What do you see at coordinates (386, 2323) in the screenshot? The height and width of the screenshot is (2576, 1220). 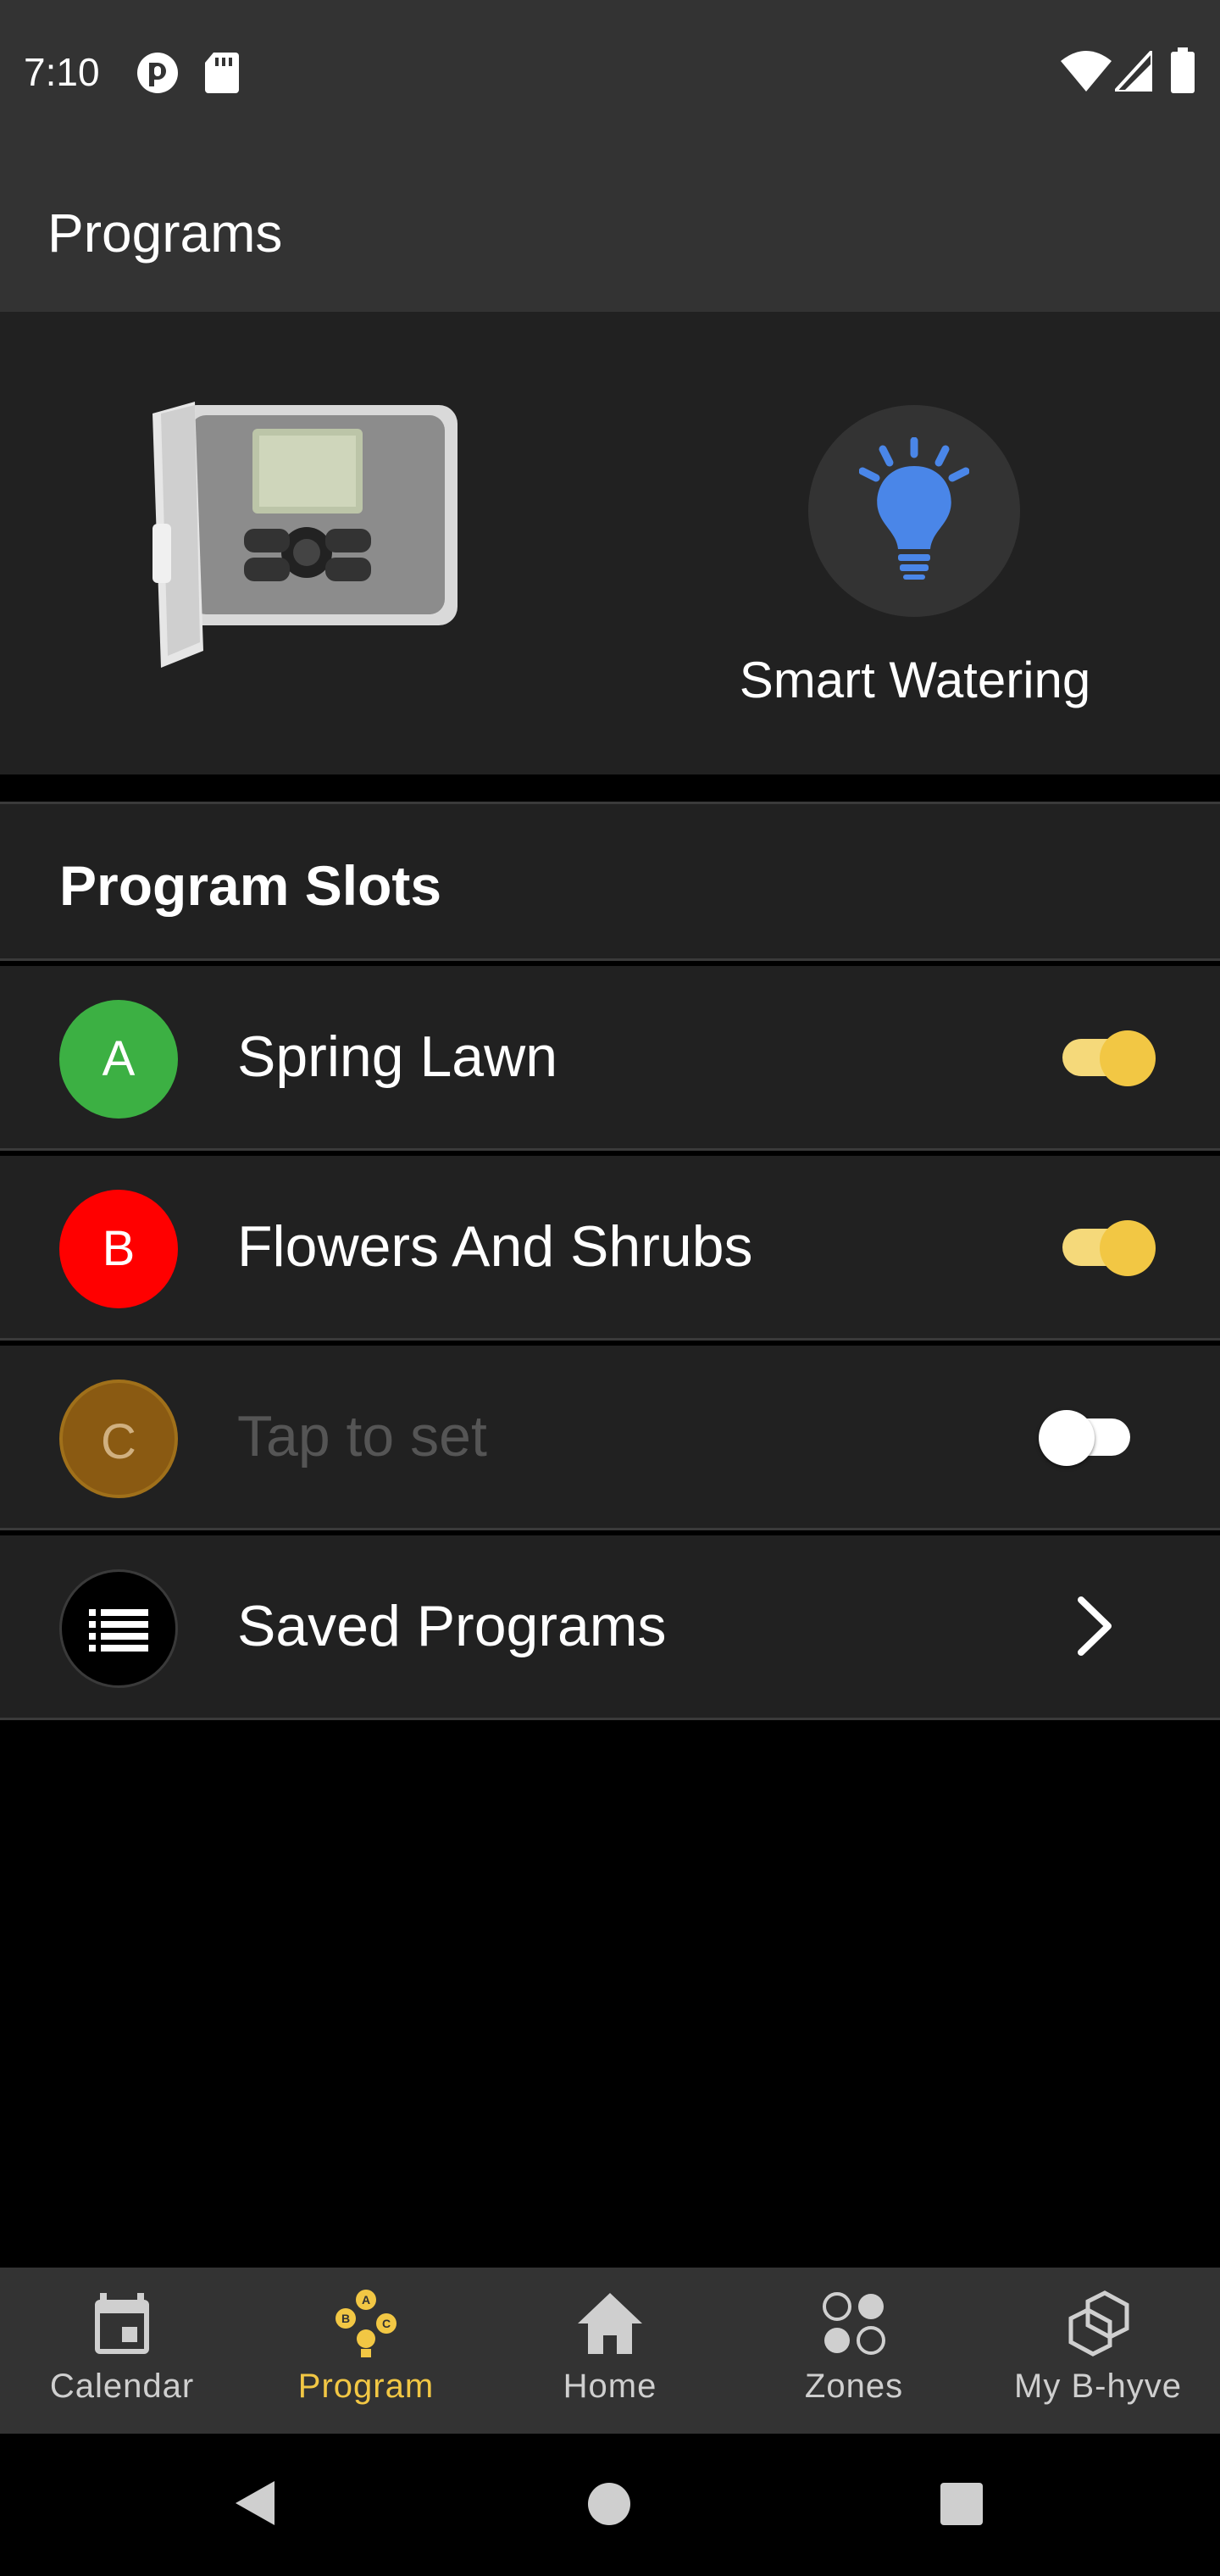 I see `svg-text: C` at bounding box center [386, 2323].